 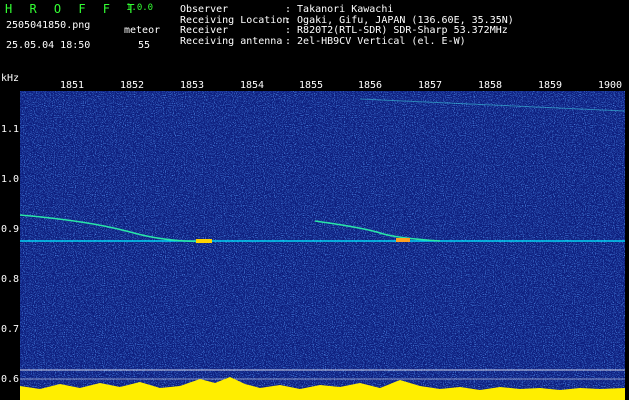 I want to click on meteor-label: meteor, so click(x=142, y=30).